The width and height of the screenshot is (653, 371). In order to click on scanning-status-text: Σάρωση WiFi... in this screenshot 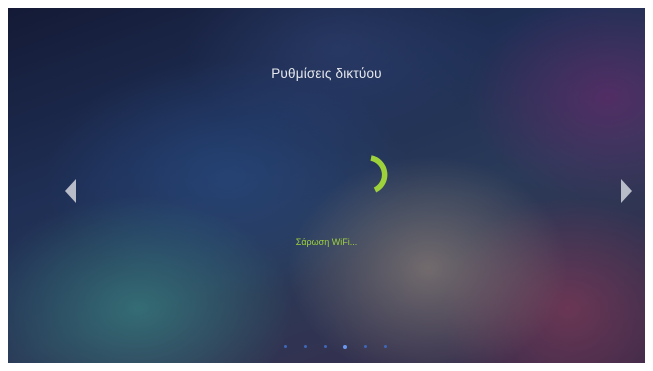, I will do `click(326, 242)`.